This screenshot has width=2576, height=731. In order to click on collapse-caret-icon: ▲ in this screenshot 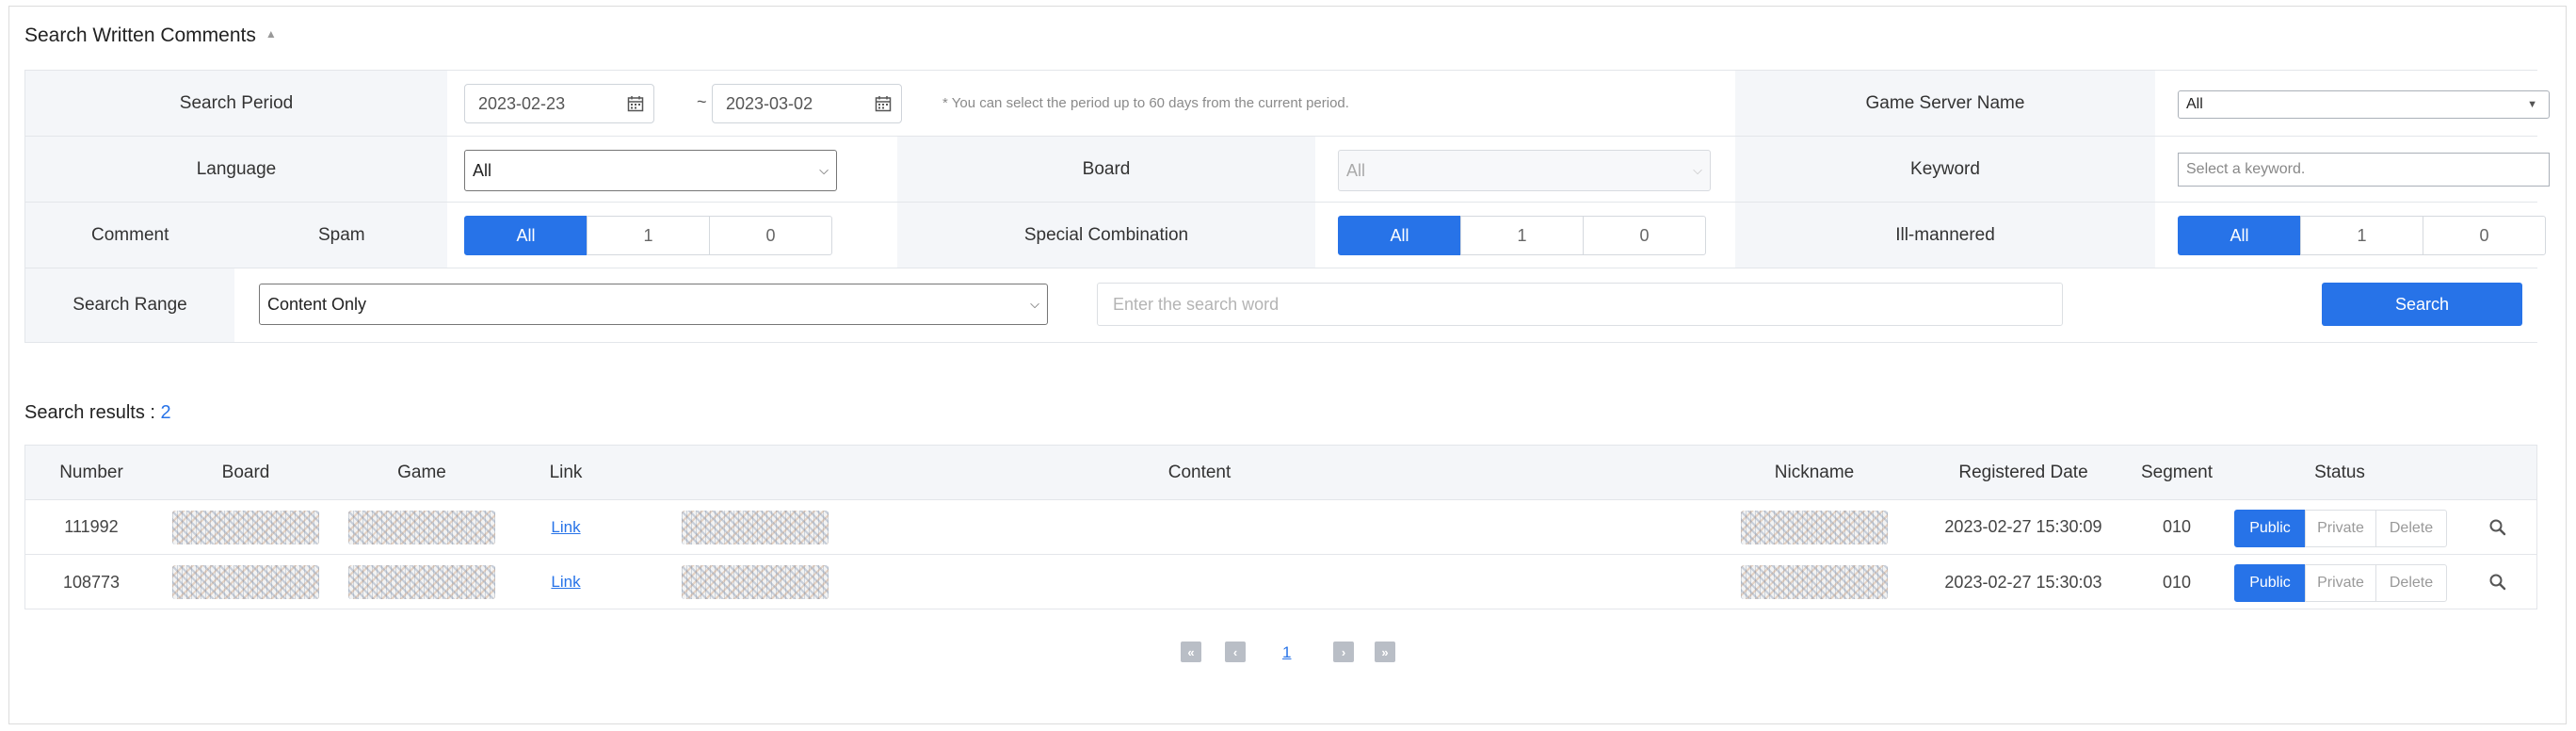, I will do `click(271, 34)`.